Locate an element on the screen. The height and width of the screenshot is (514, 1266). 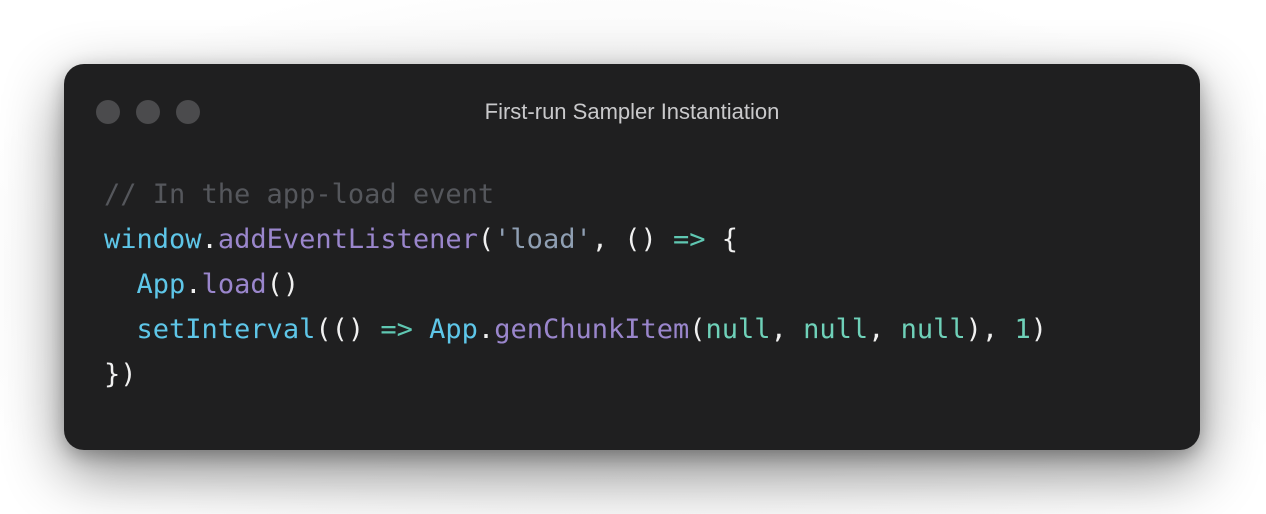
token-args: , () is located at coordinates (632, 239).